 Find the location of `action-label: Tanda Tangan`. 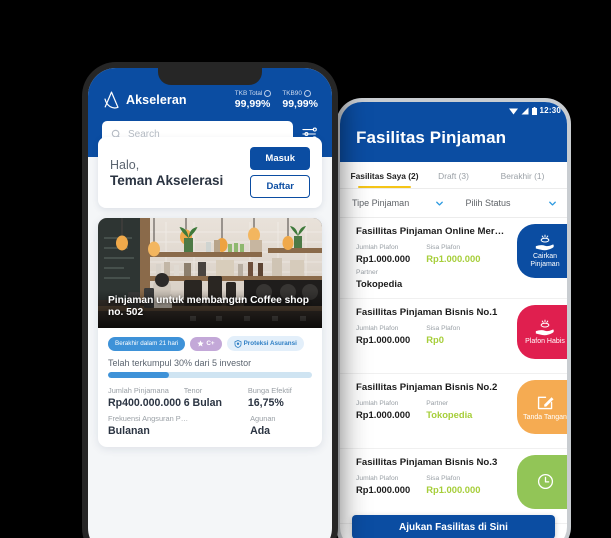

action-label: Tanda Tangan is located at coordinates (545, 417).